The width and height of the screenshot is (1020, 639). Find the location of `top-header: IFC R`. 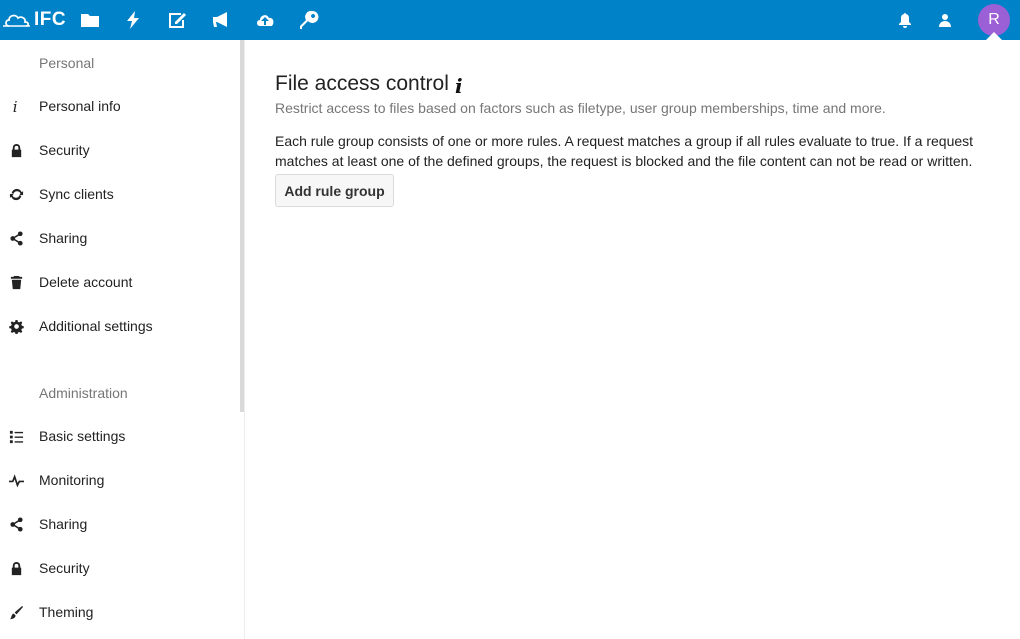

top-header: IFC R is located at coordinates (510, 20).